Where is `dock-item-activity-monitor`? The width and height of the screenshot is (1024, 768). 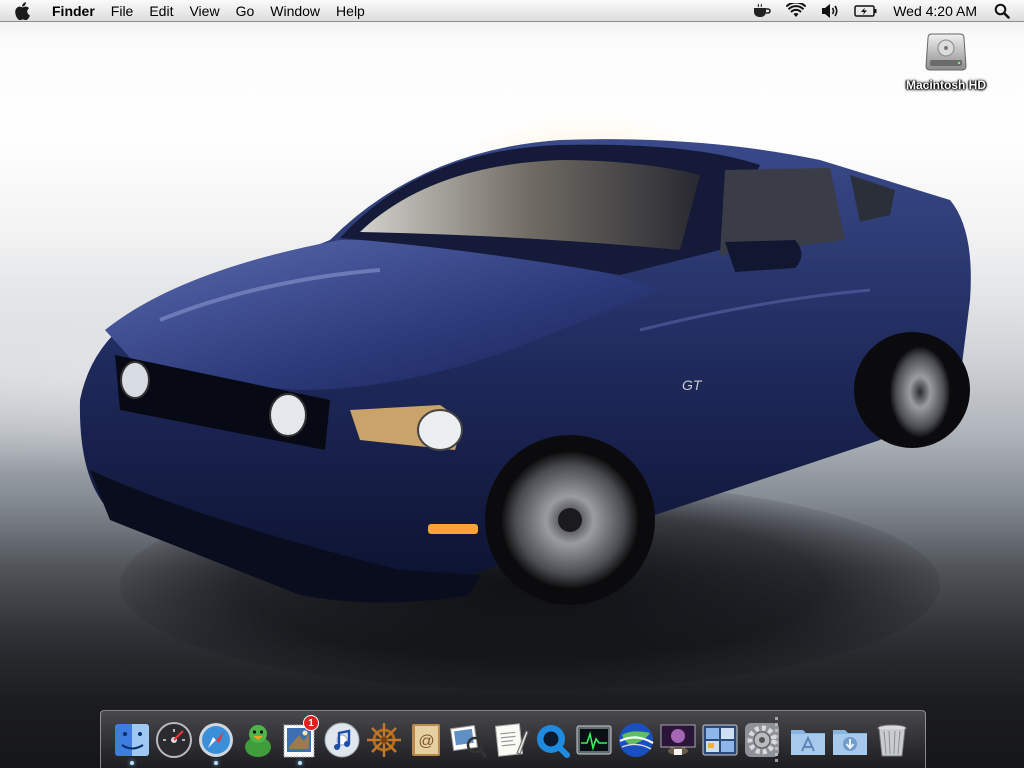 dock-item-activity-monitor is located at coordinates (594, 740).